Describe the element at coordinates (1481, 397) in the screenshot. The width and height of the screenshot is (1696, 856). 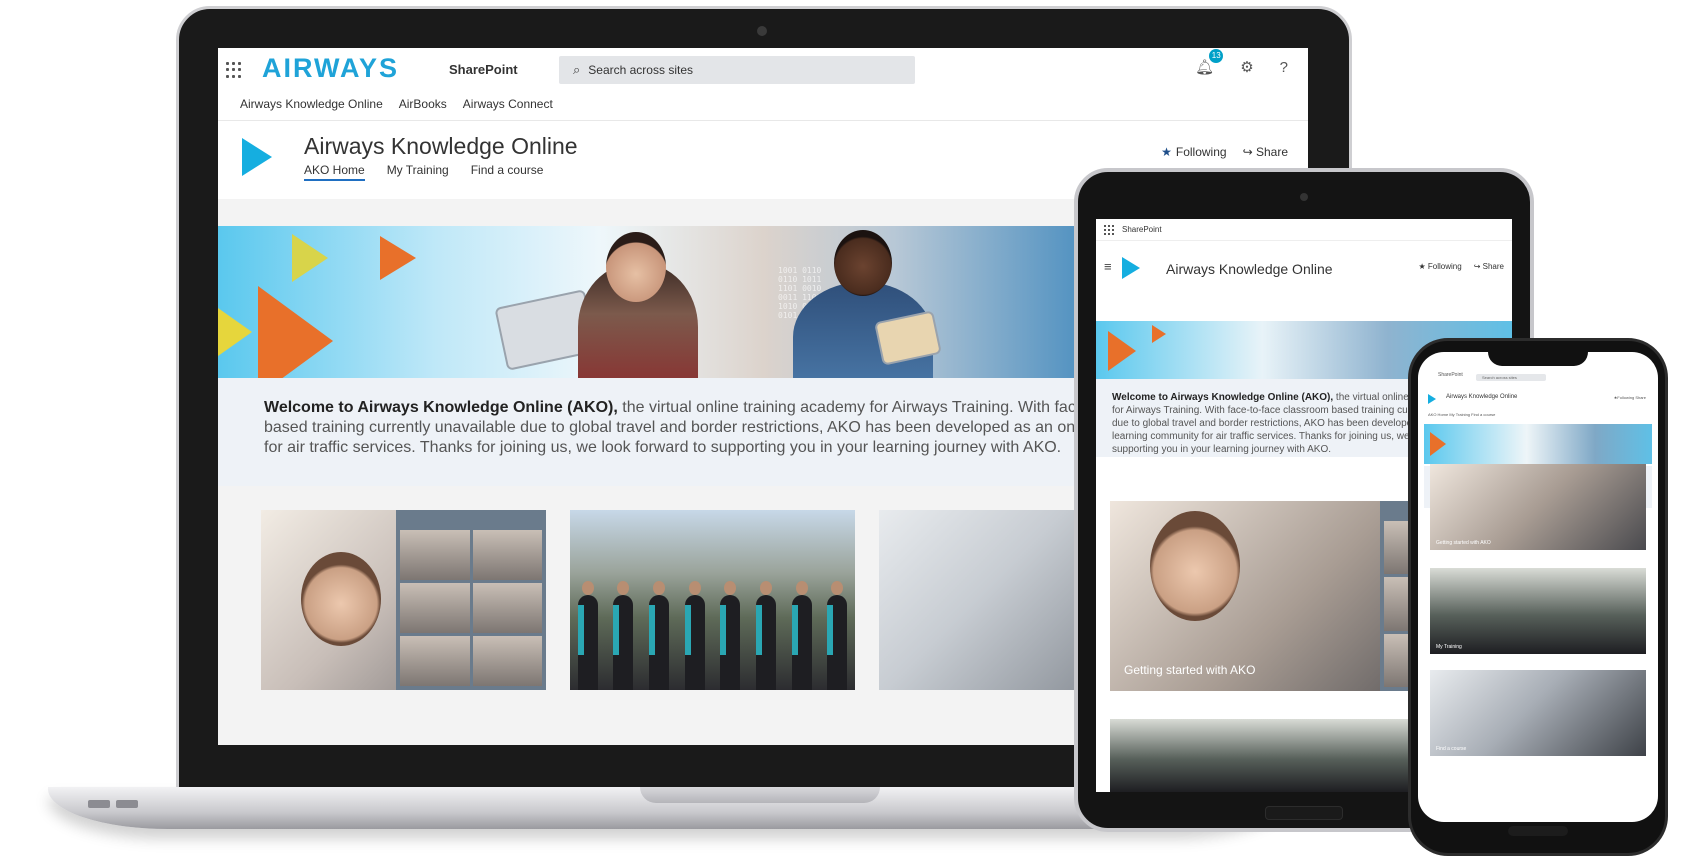
I see `phone-site-title: Airways Knowledge Online` at that location.